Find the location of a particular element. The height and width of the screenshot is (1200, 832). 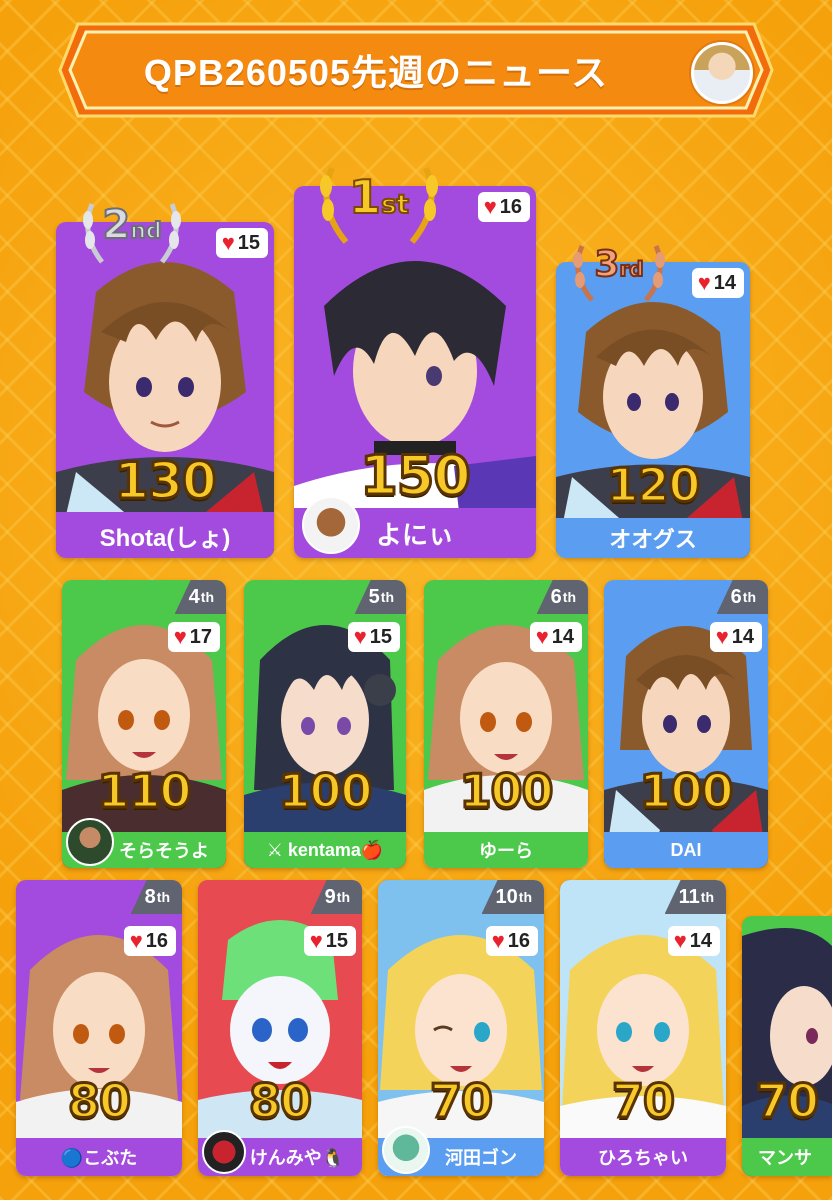

ranking-card-9th: 9th ♥ 15 80 けんみや🐧 is located at coordinates (280, 1028).